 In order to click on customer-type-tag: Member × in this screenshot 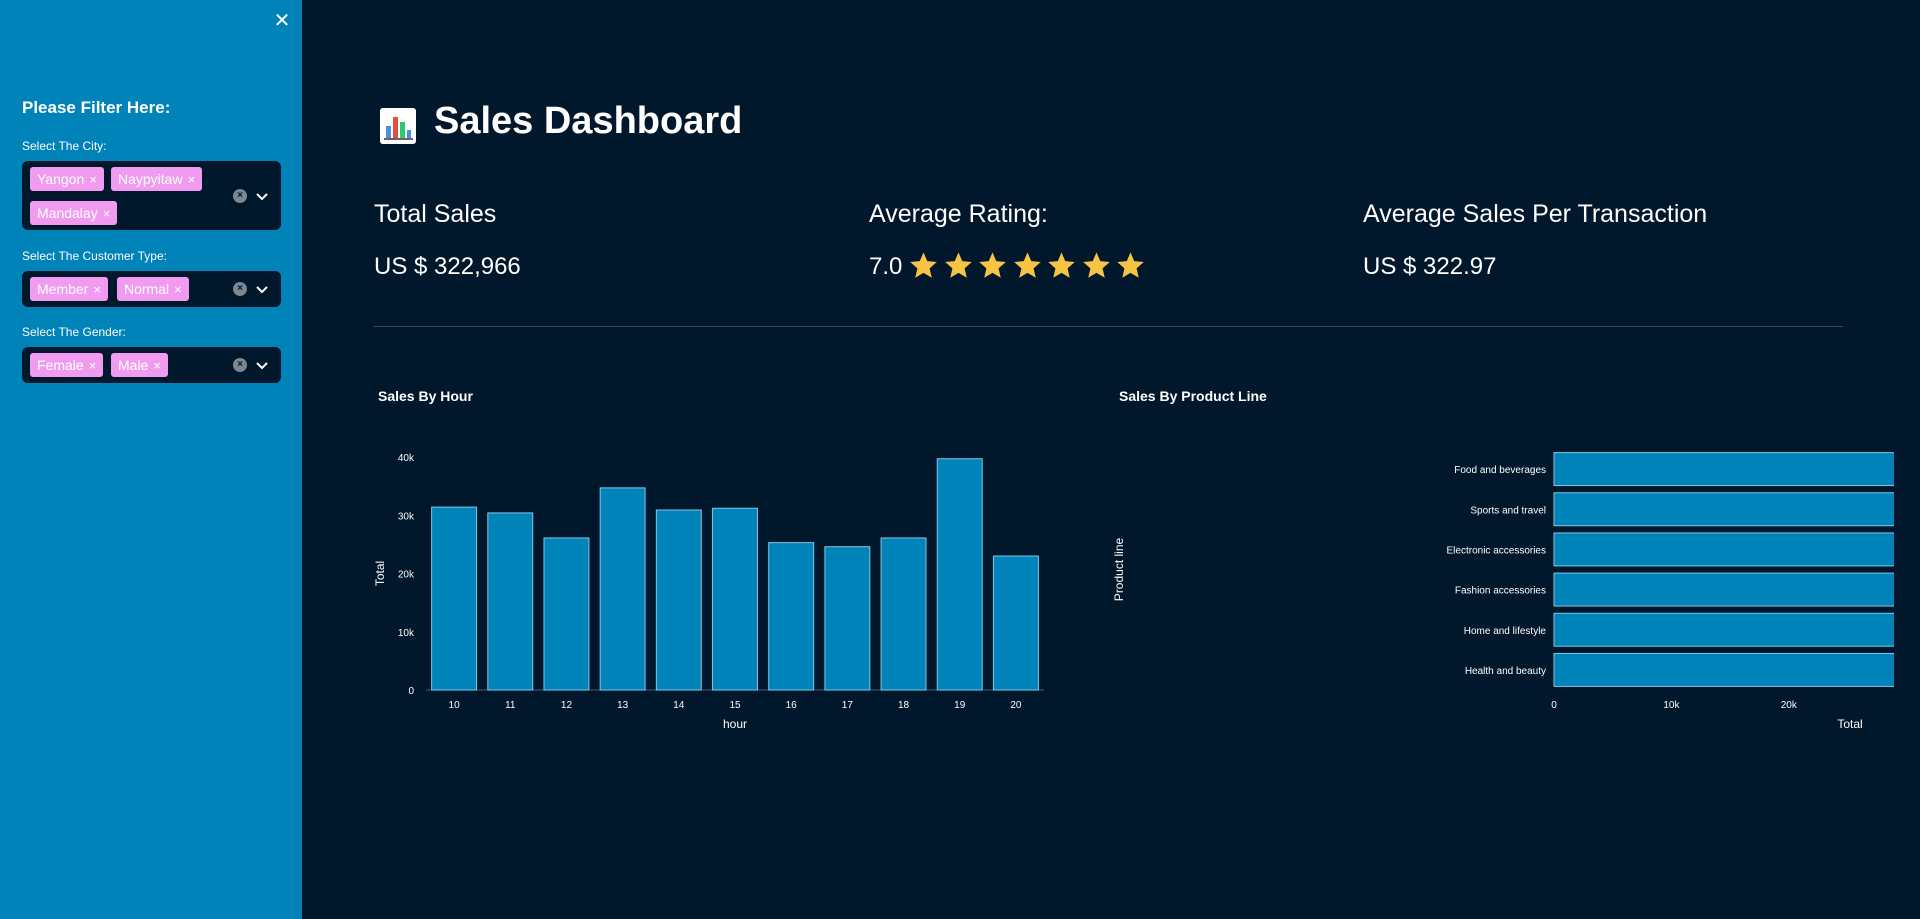, I will do `click(69, 289)`.